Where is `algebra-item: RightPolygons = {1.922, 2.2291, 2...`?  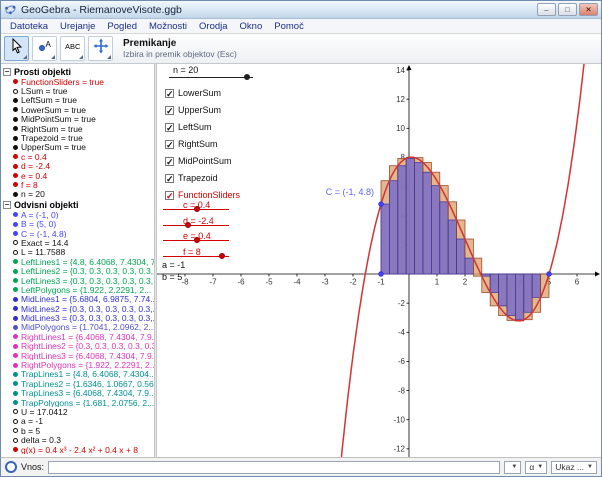
algebra-item: RightPolygons = {1.922, 2.2291, 2... is located at coordinates (77, 365).